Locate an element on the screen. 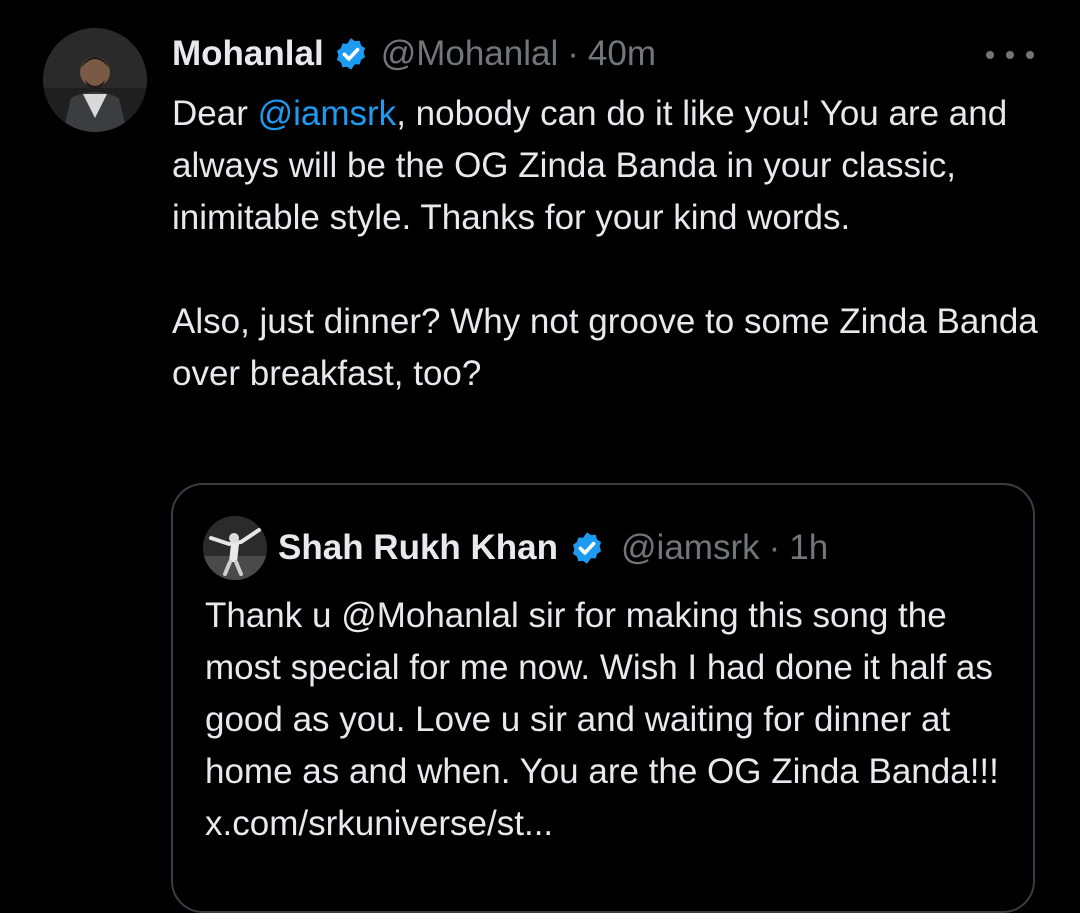 The width and height of the screenshot is (1080, 913). tweet-header: Mohanlal @Mohanlal · 40m is located at coordinates (414, 54).